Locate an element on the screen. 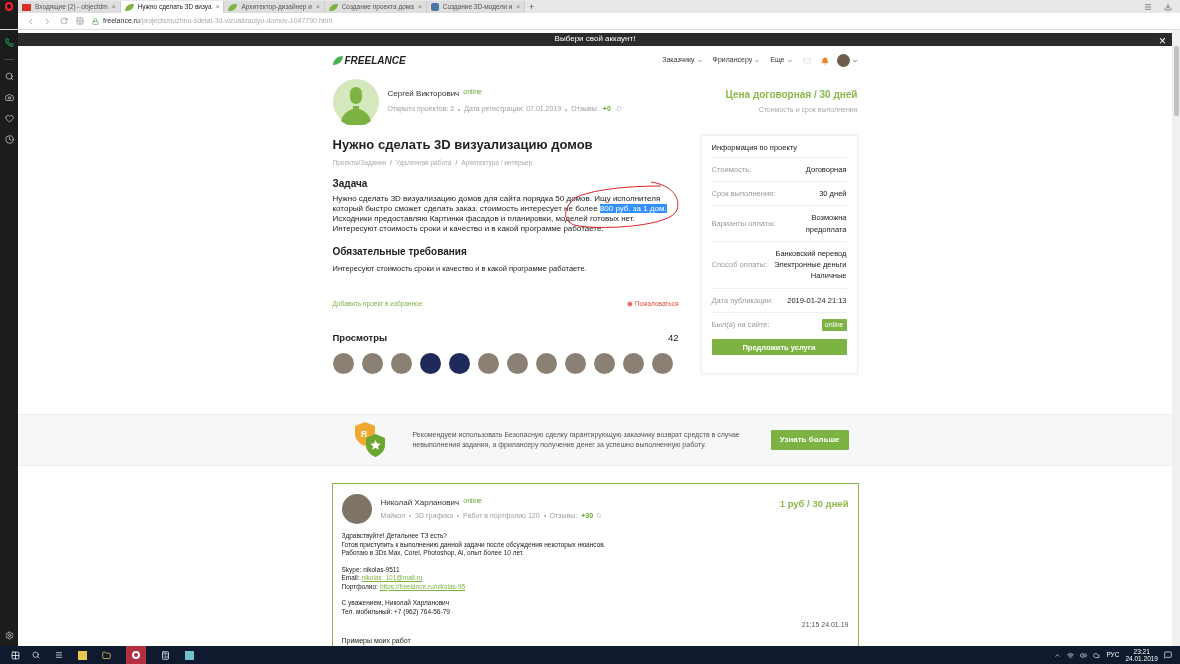 The image size is (1180, 664). client-avatar-silhouette is located at coordinates (355, 101).